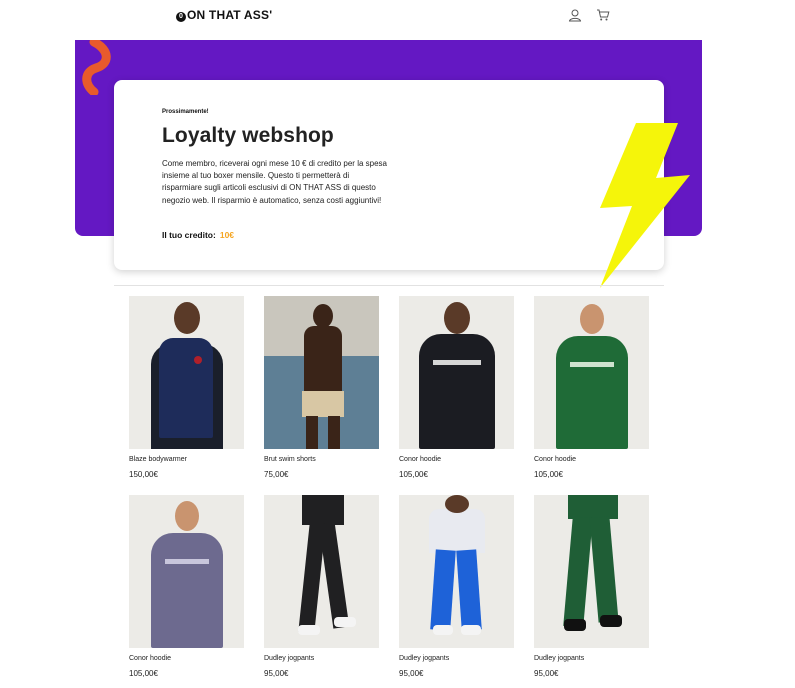 This screenshot has width=795, height=688. What do you see at coordinates (321, 460) in the screenshot?
I see `product-name: Brut swim shorts` at bounding box center [321, 460].